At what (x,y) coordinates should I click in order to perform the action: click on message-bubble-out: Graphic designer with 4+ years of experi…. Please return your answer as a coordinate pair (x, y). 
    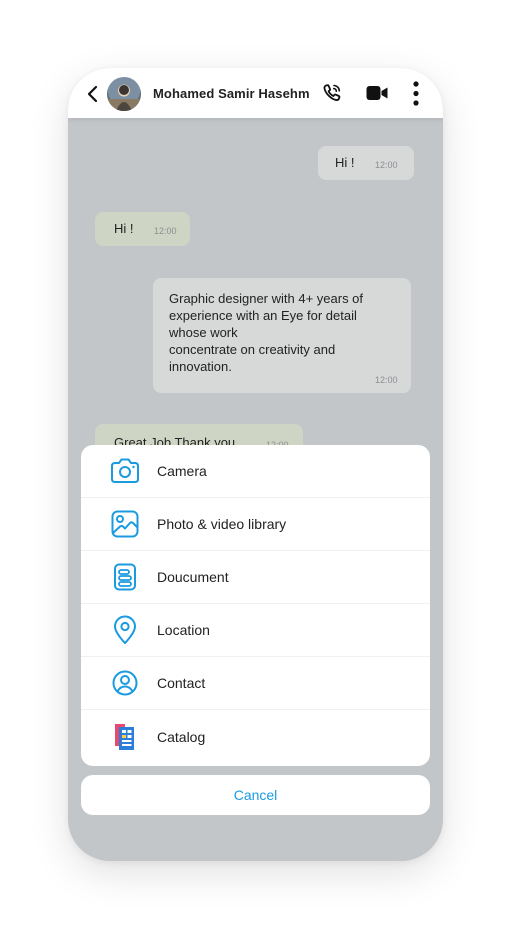
    Looking at the image, I should click on (282, 335).